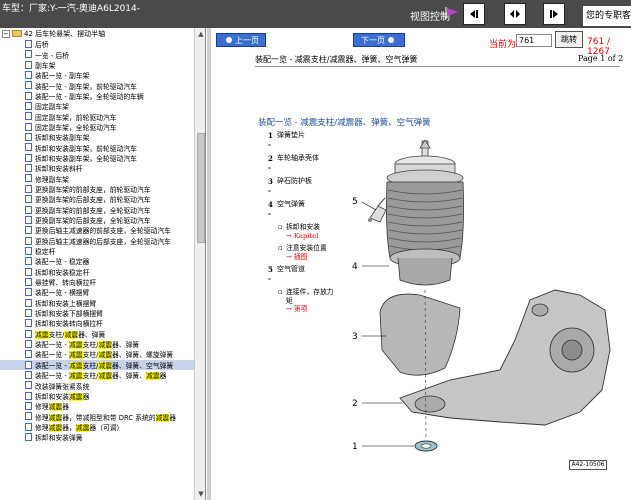 Image resolution: width=631 pixels, height=500 pixels. What do you see at coordinates (97, 137) in the screenshot?
I see `tree-item: 拆卸和安装副车架` at bounding box center [97, 137].